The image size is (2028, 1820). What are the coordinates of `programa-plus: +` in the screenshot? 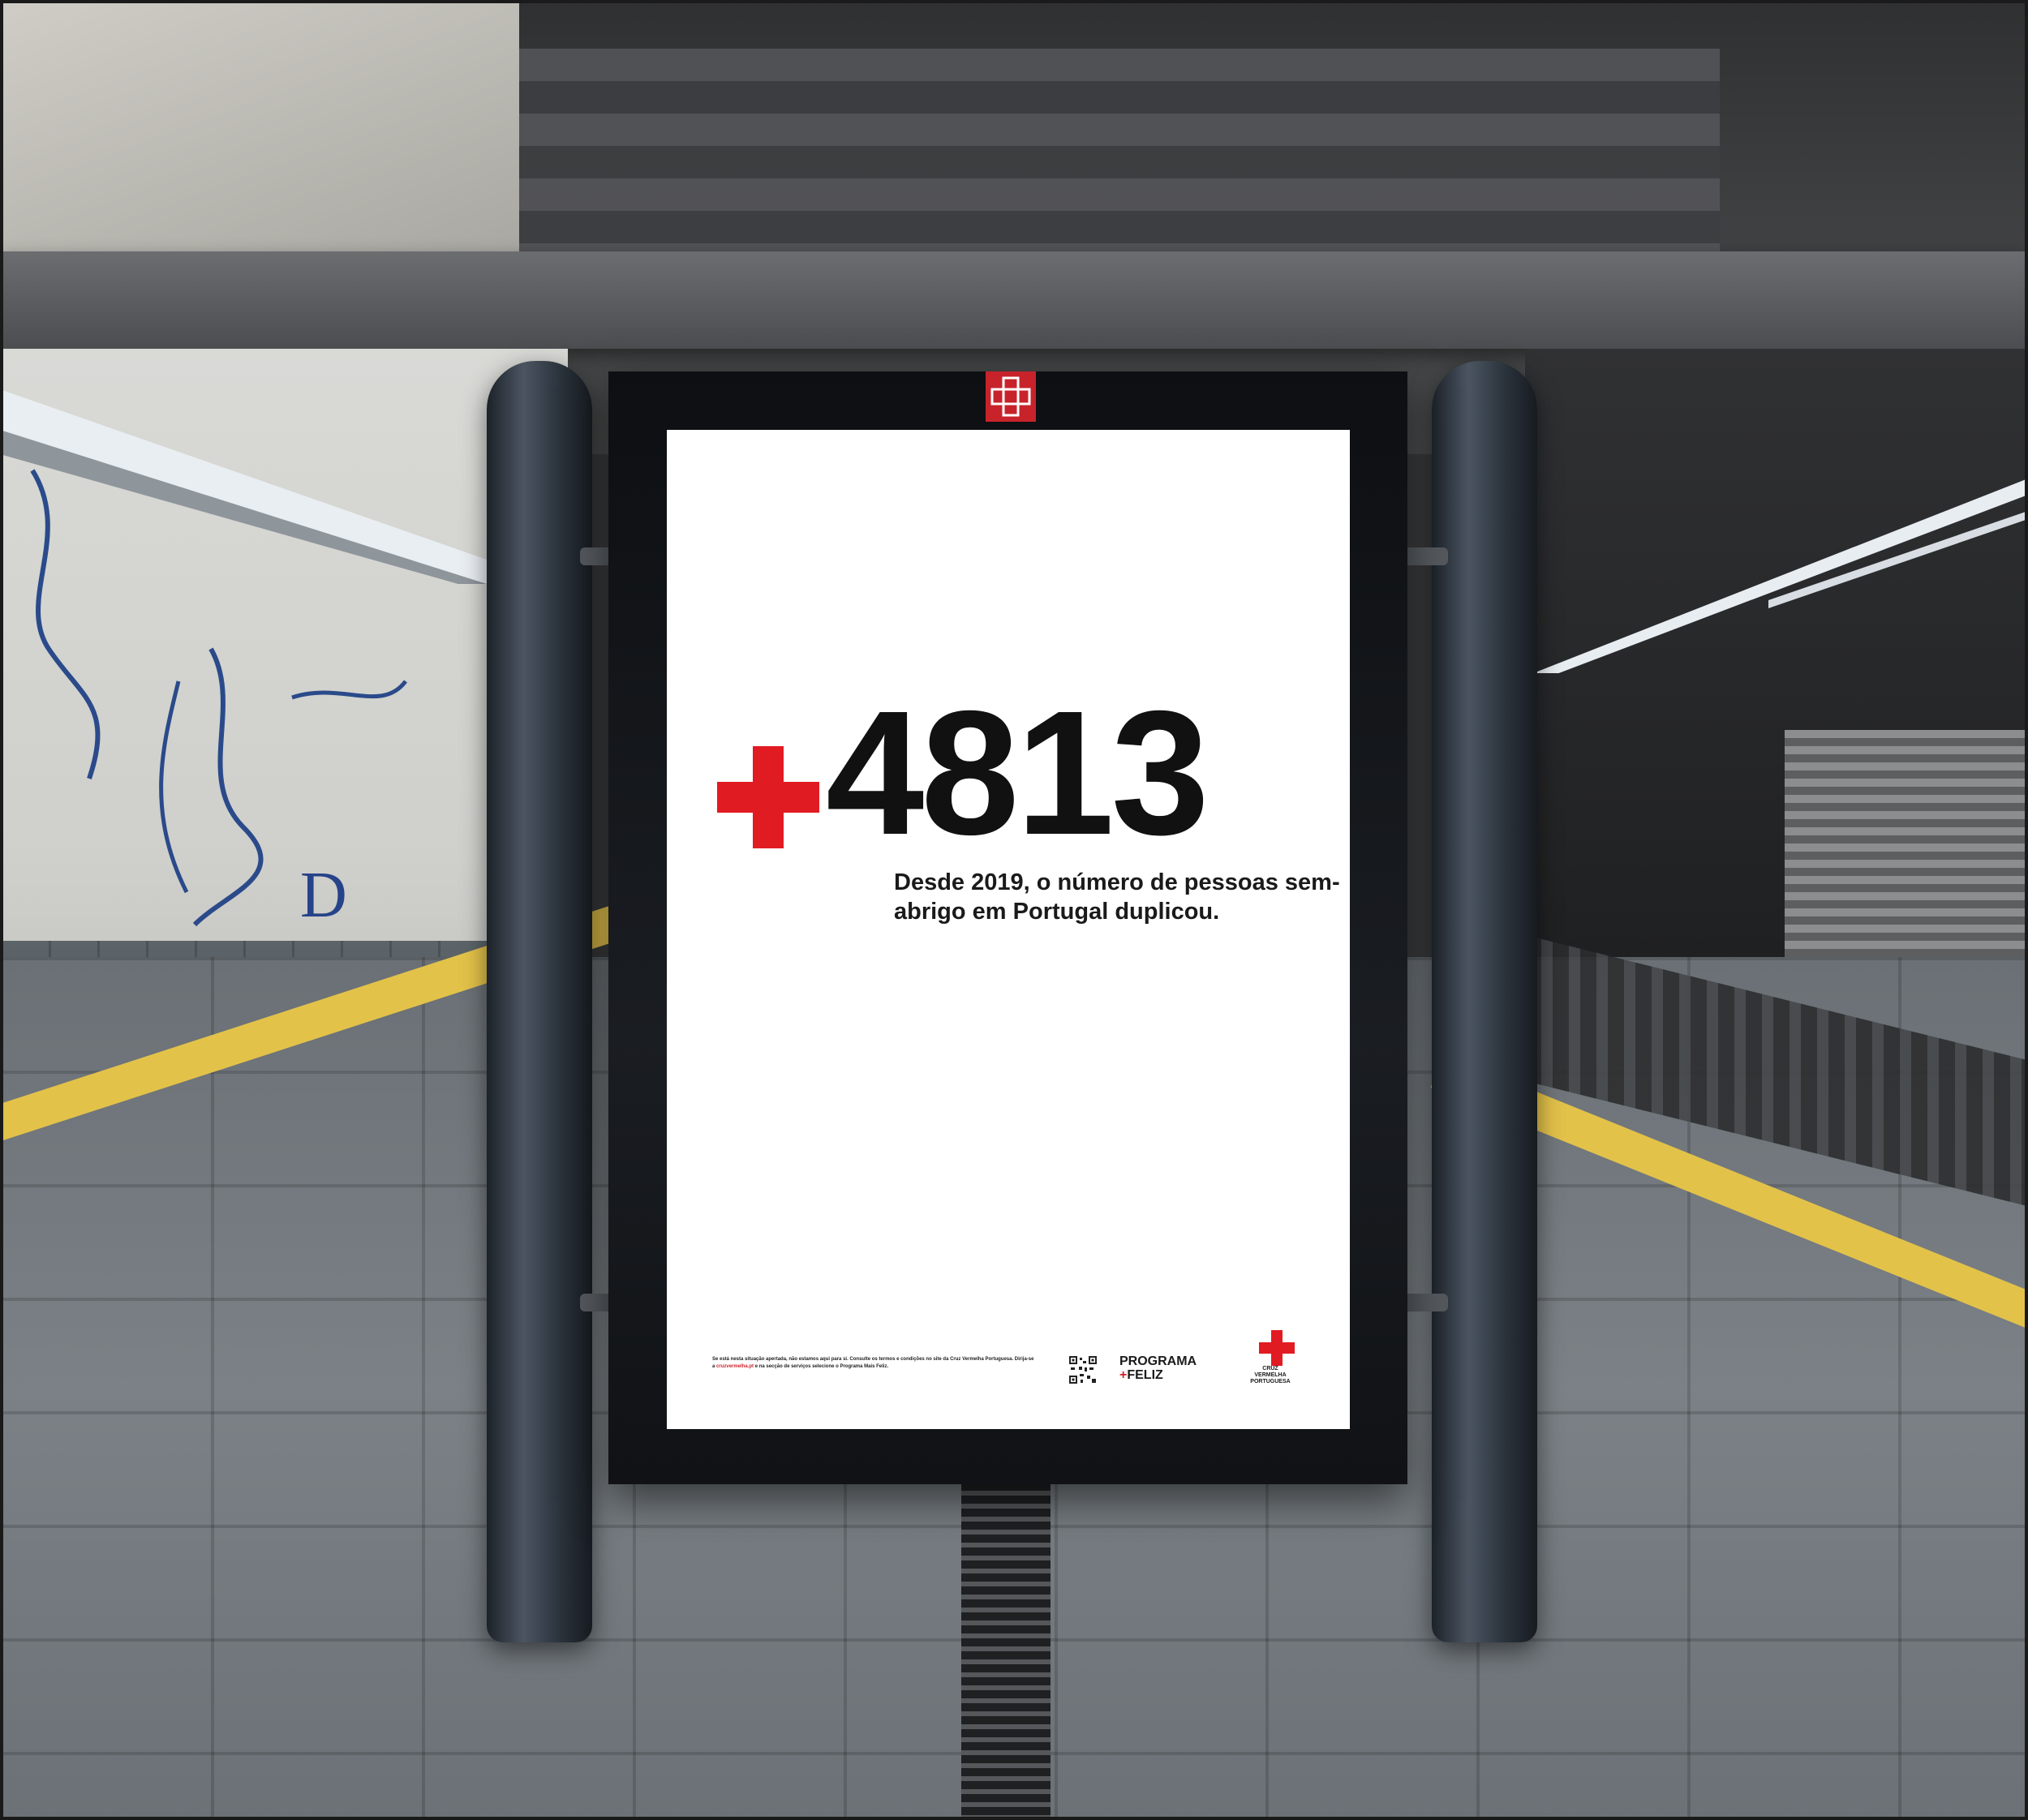 It's located at (1124, 1375).